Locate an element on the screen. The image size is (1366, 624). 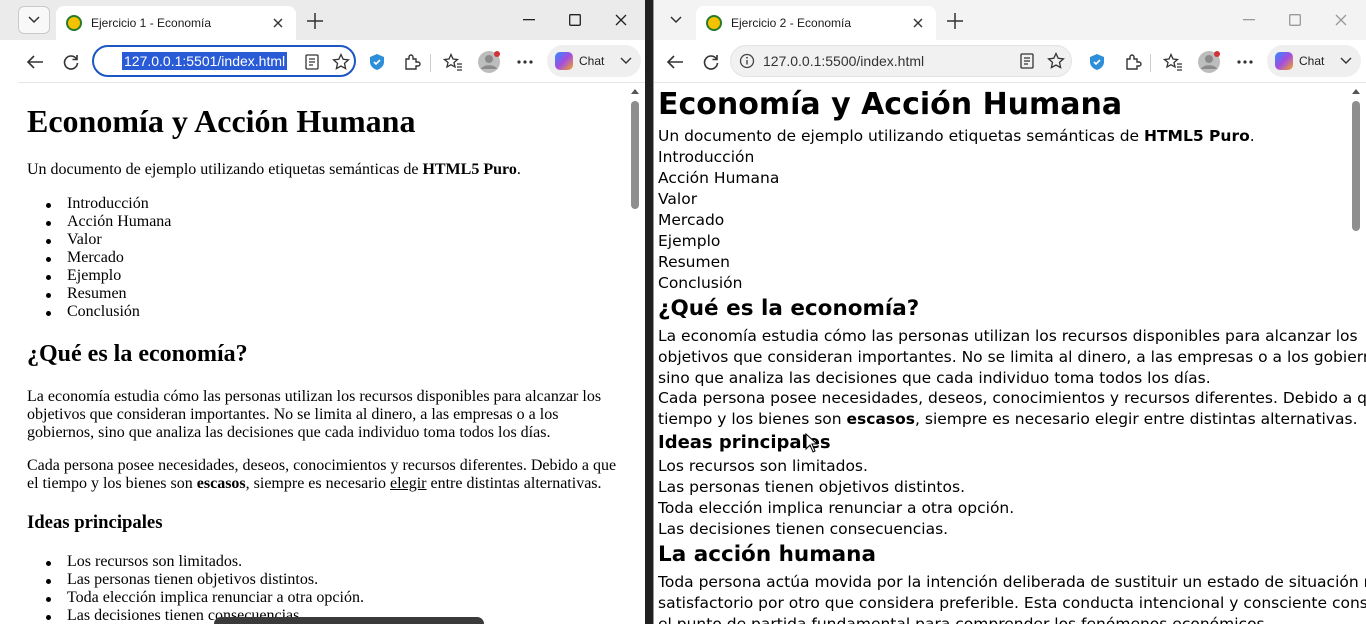
nav-item-4: Ejemplo is located at coordinates (689, 241).